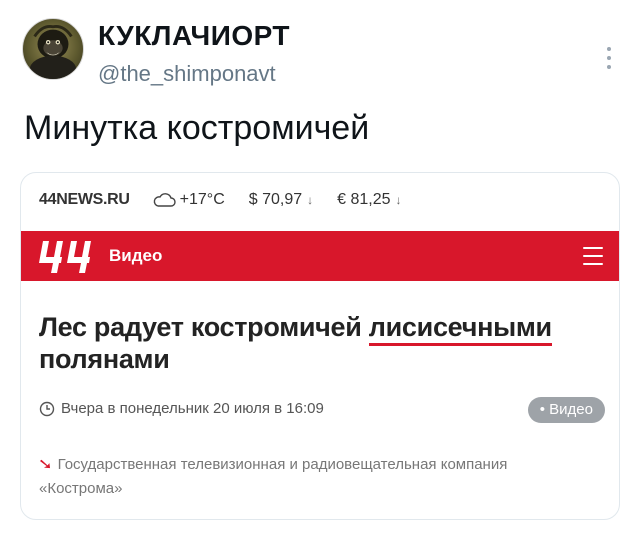  I want to click on usd-value: $ 70,97, so click(275, 199).